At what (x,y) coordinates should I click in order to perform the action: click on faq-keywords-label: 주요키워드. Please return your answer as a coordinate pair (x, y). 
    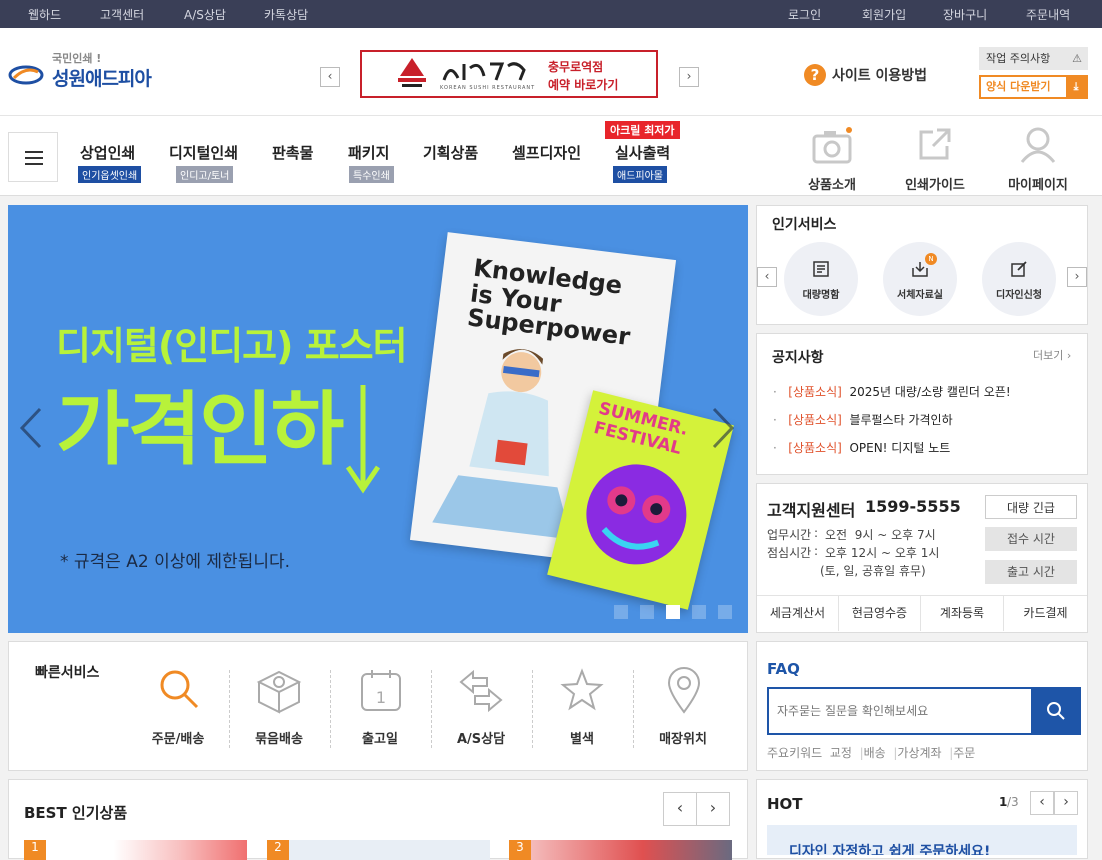
    Looking at the image, I should click on (795, 753).